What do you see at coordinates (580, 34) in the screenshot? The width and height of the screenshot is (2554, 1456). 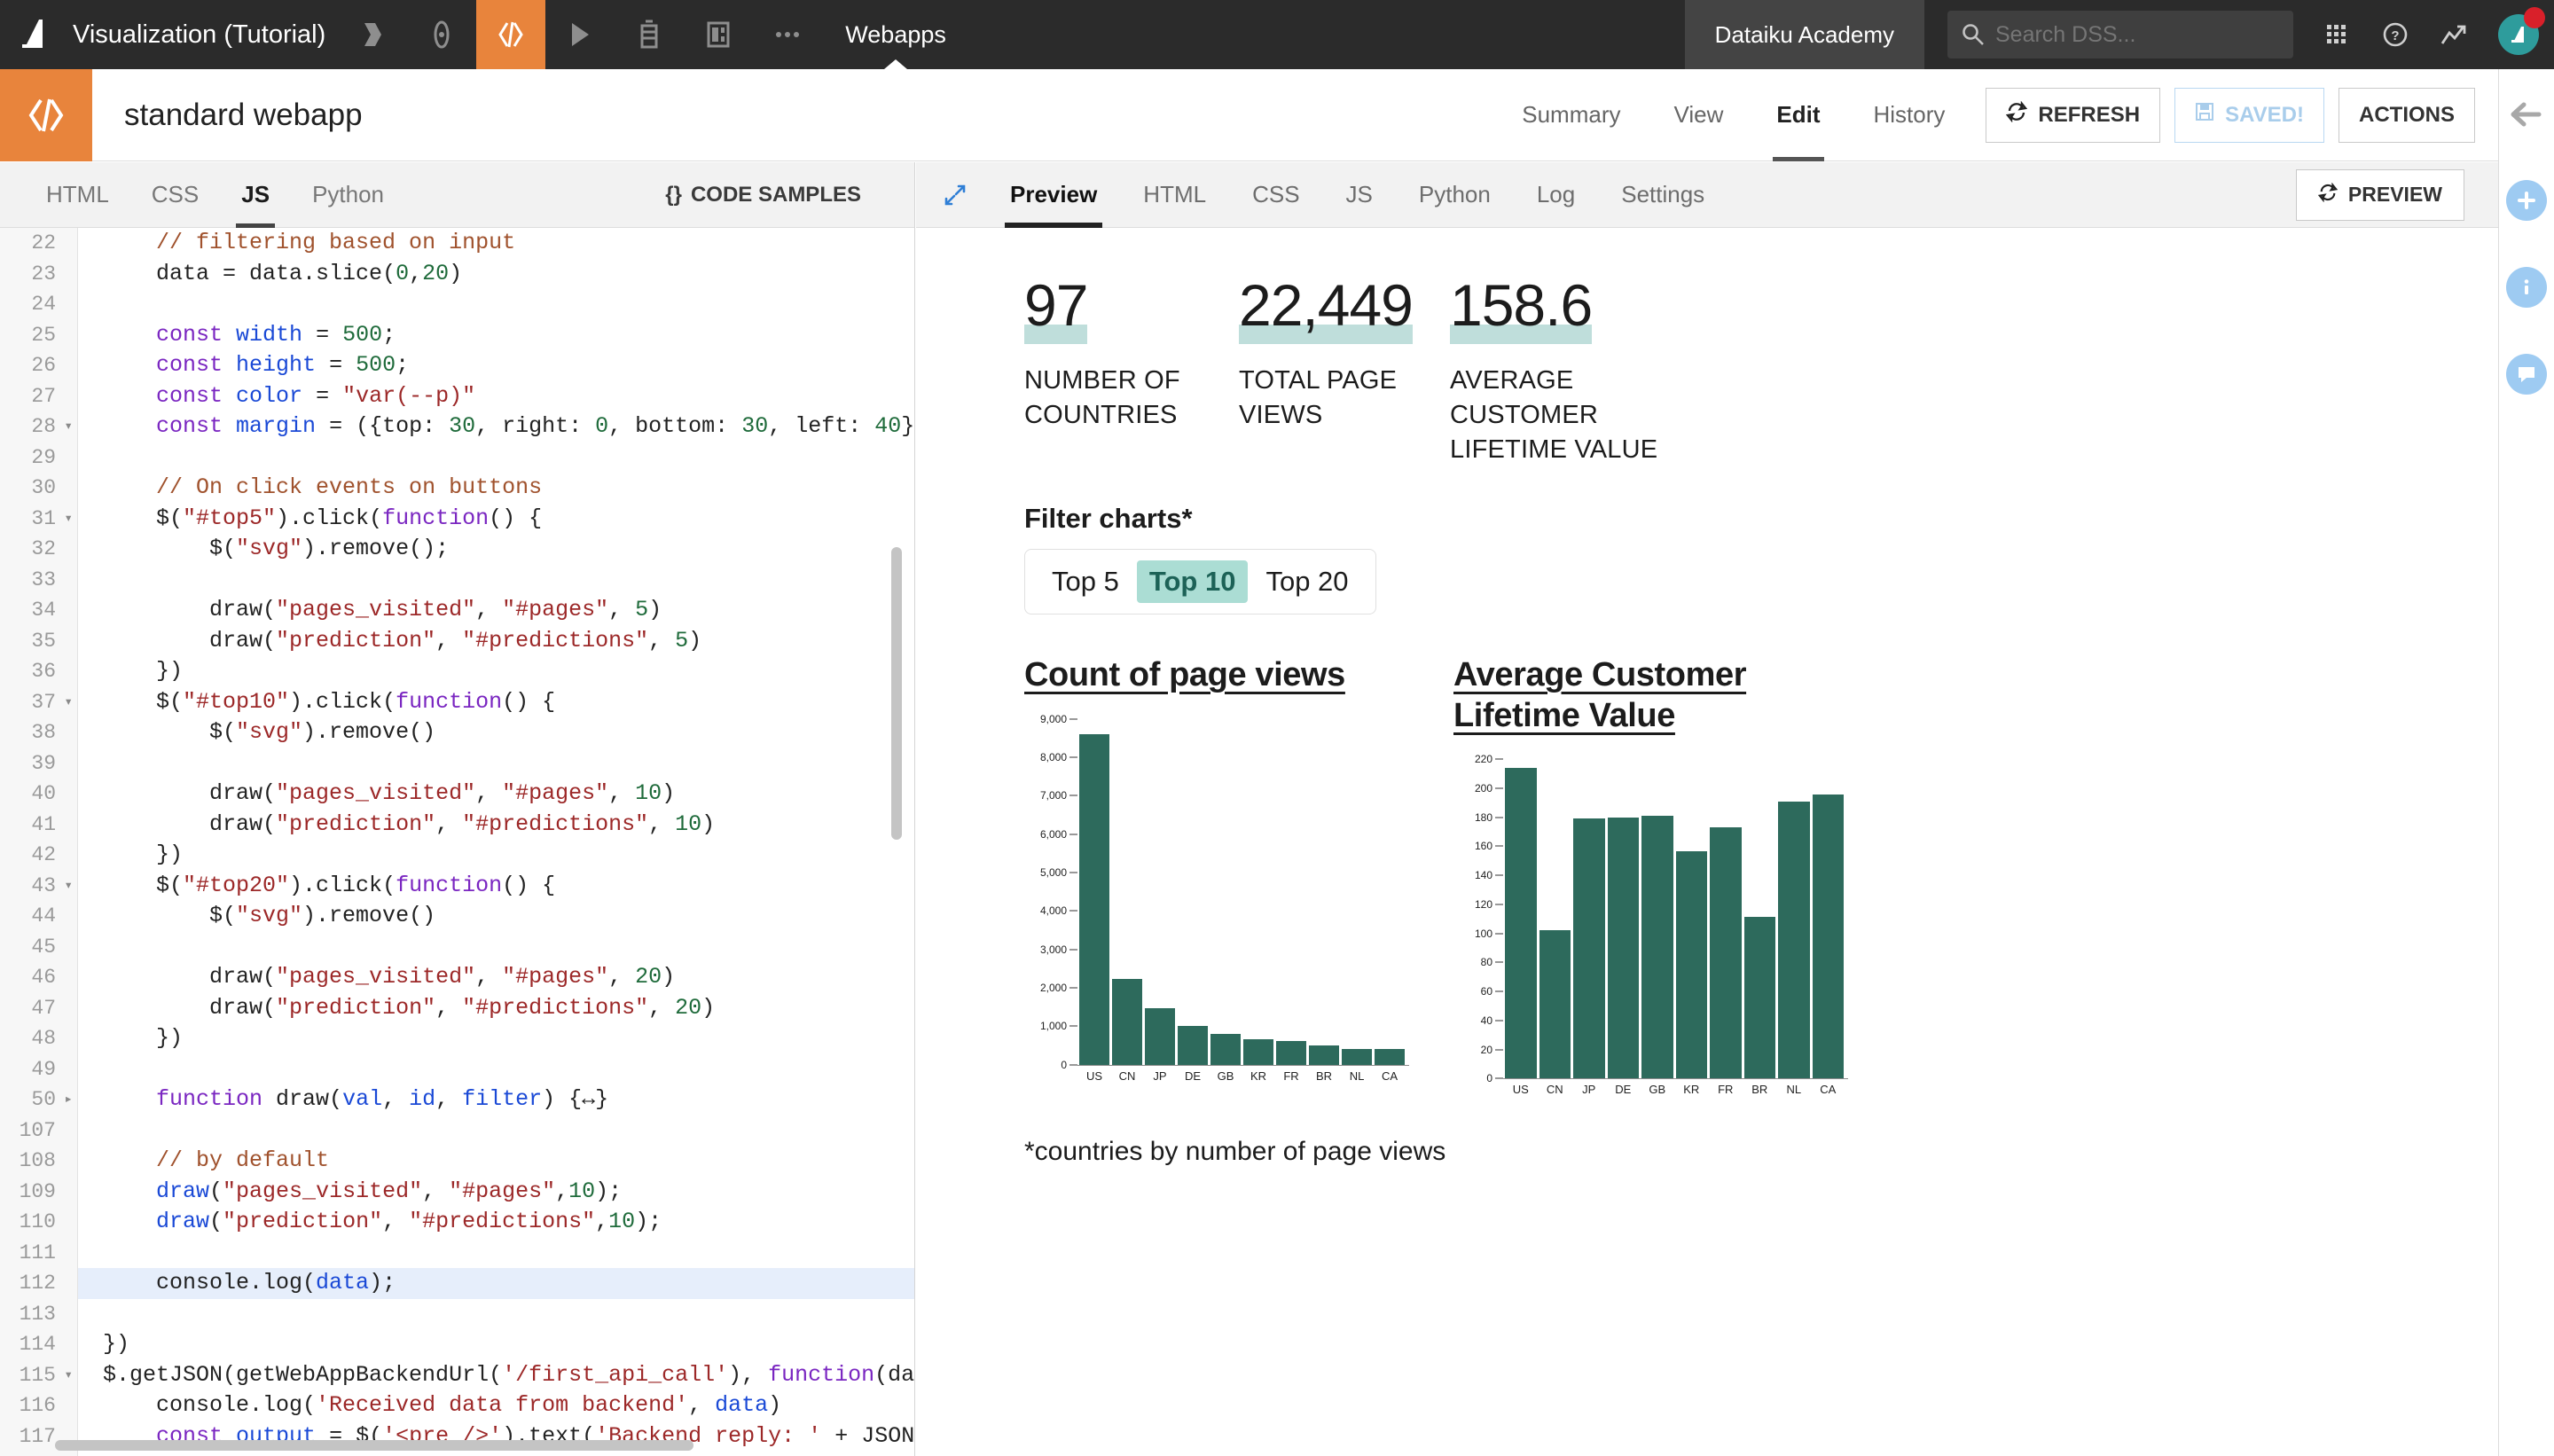 I see `scenarios-play-icon` at bounding box center [580, 34].